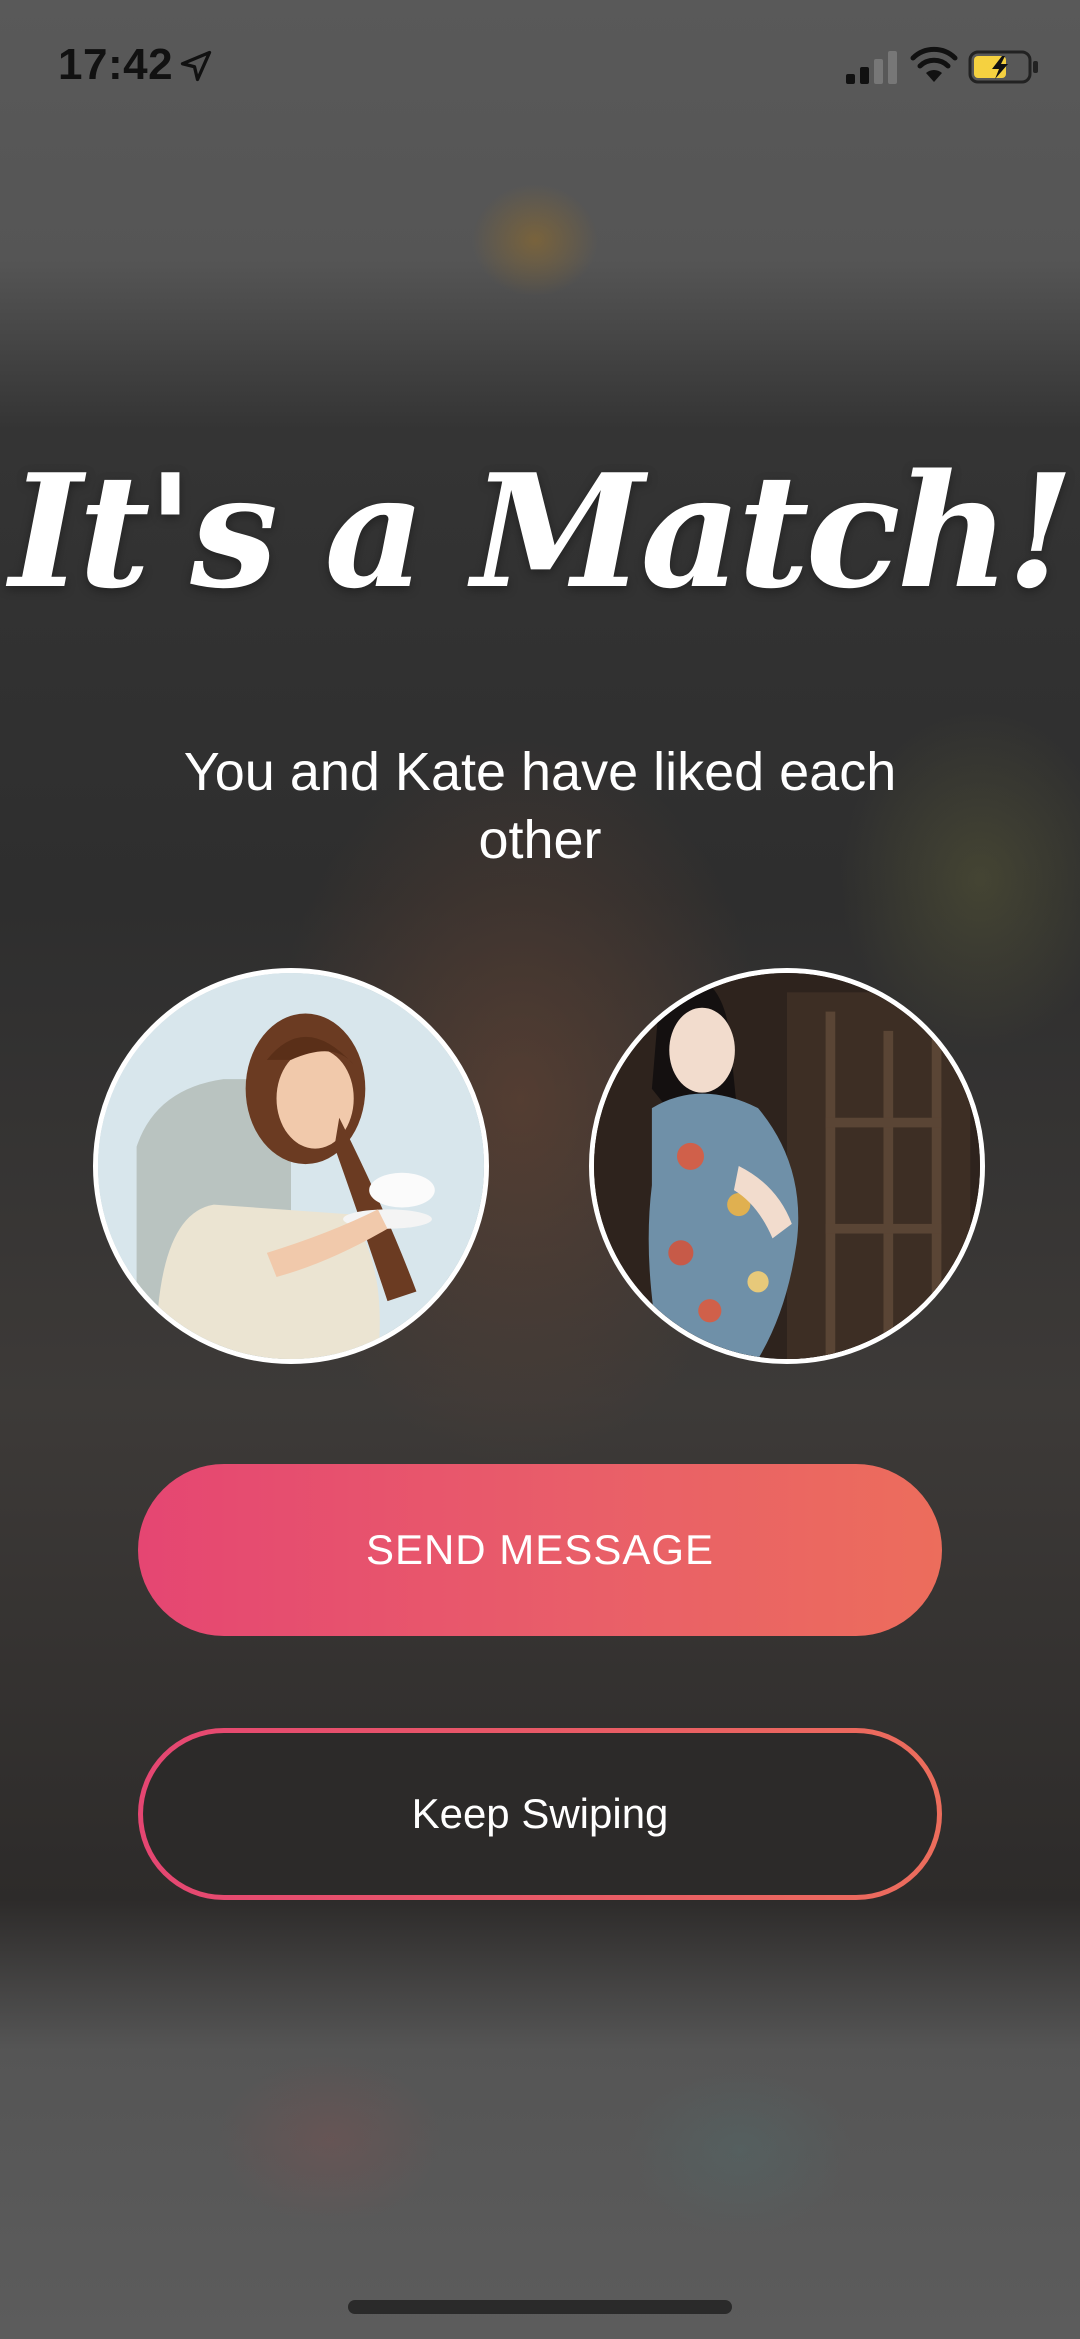 This screenshot has height=2339, width=1080. I want to click on send-message-button: SEND MESSAGE, so click(540, 1550).